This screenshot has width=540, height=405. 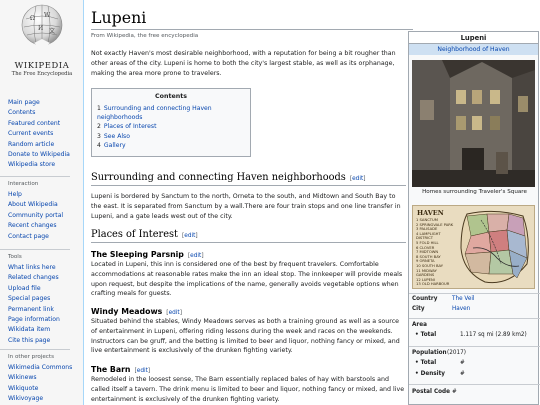 What do you see at coordinates (15, 257) in the screenshot?
I see `tools-heading: Tools` at bounding box center [15, 257].